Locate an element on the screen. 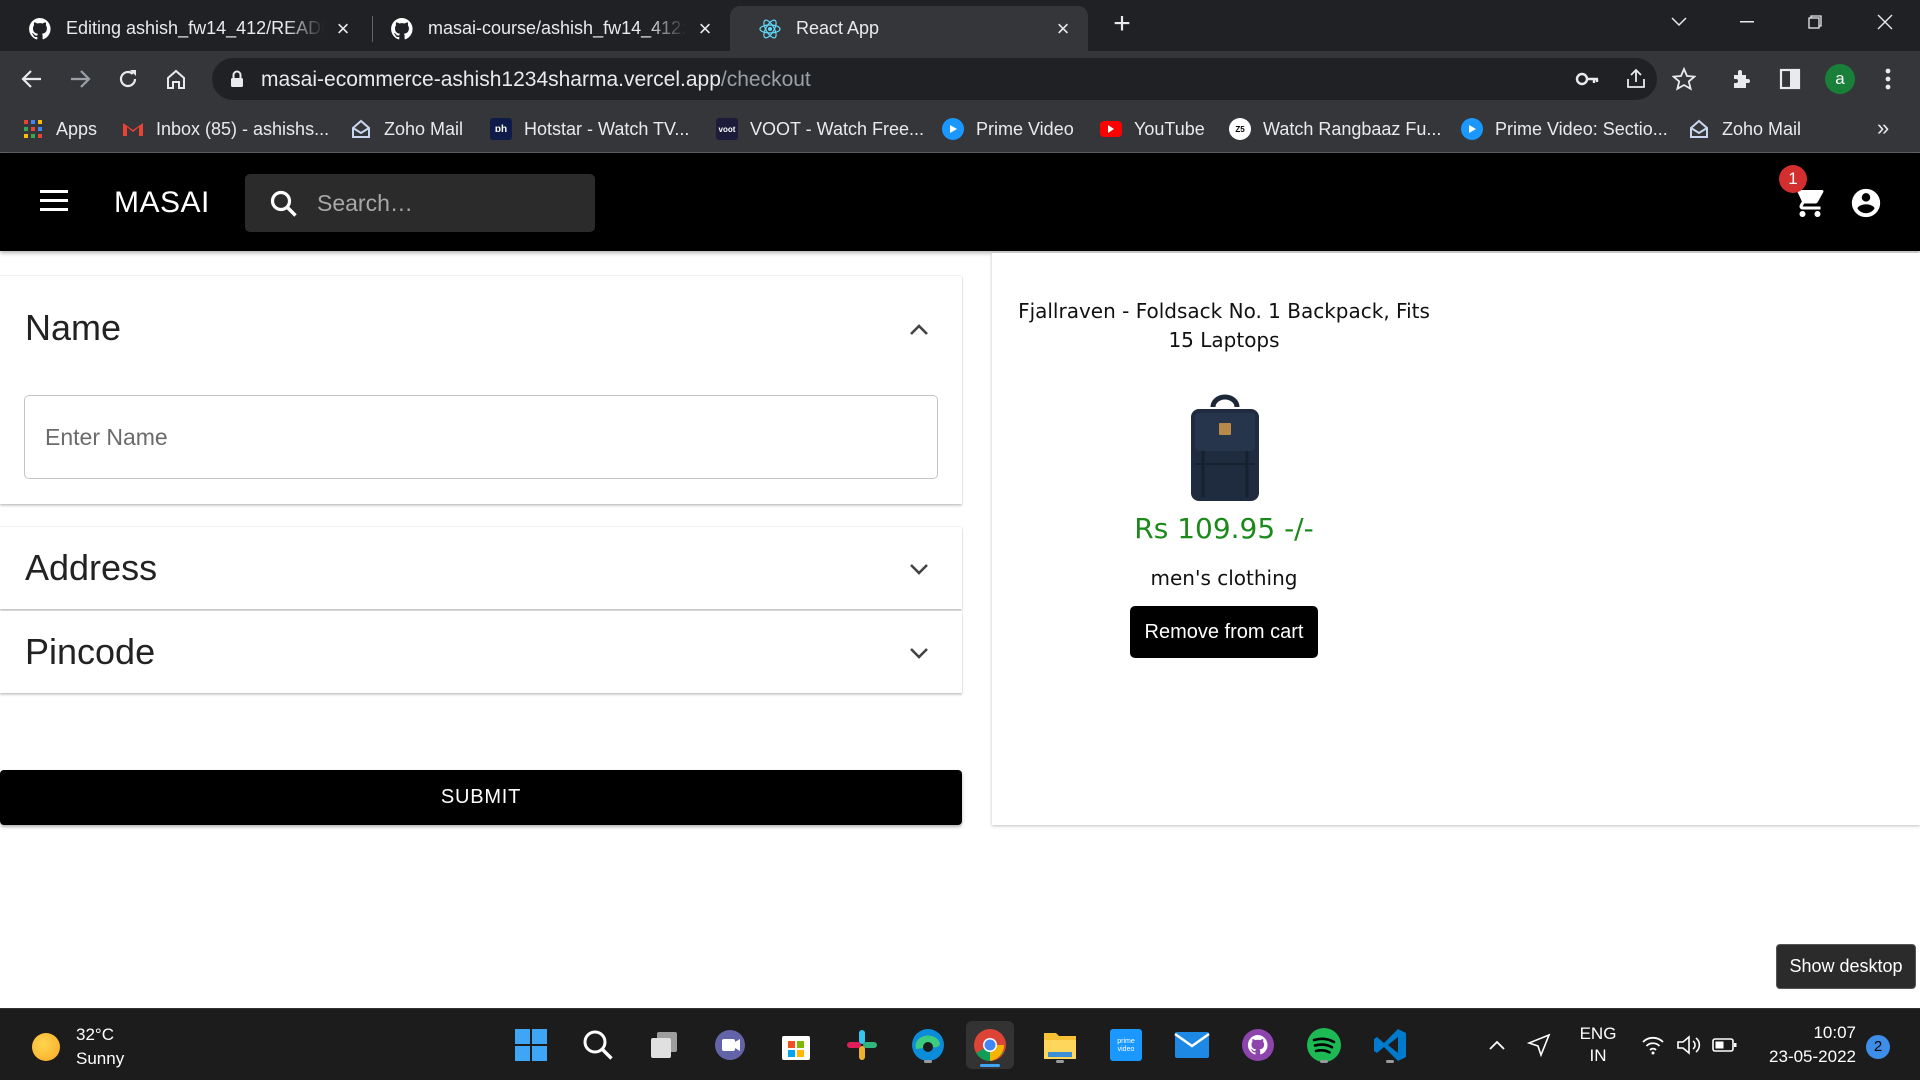 Image resolution: width=1920 pixels, height=1081 pixels. remove-from-cart-button: Remove from cart is located at coordinates (1224, 632).